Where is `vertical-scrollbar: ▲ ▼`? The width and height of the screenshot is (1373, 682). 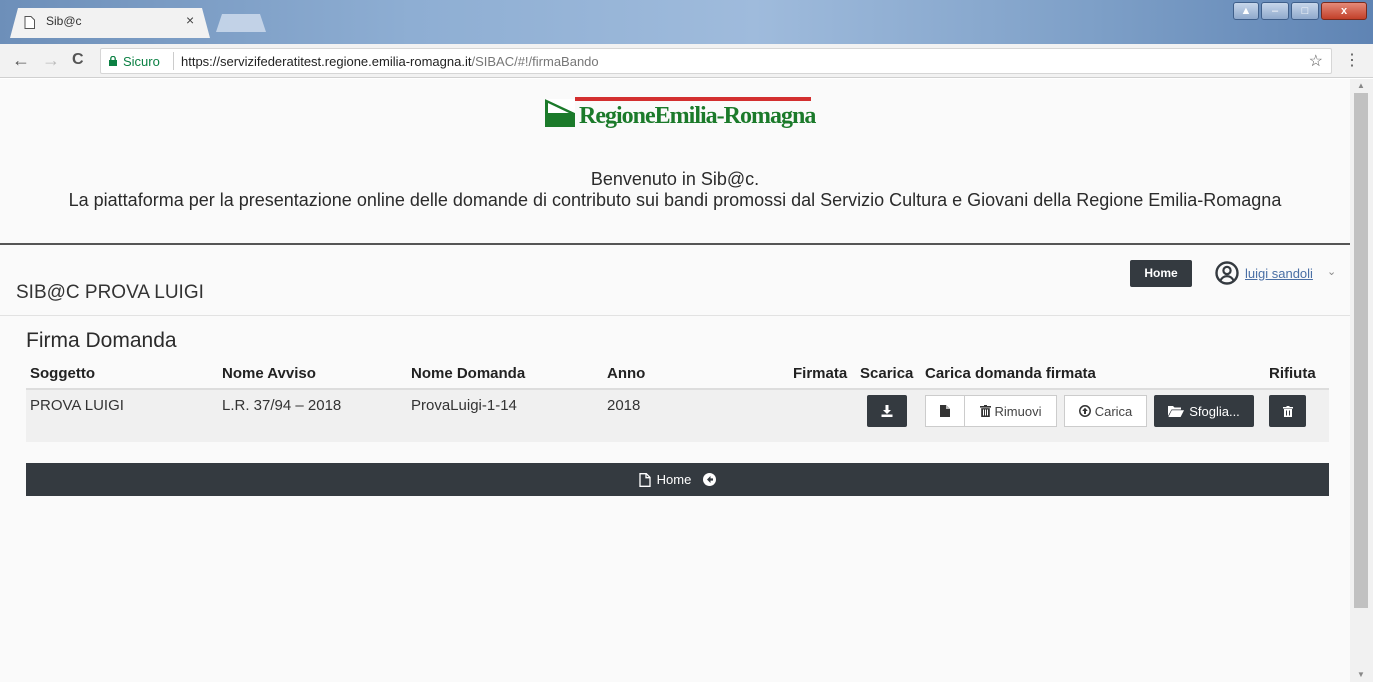
vertical-scrollbar: ▲ ▼ is located at coordinates (1361, 380).